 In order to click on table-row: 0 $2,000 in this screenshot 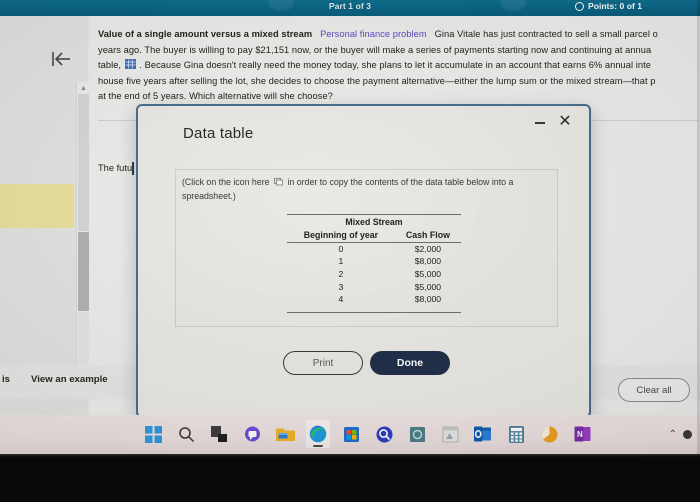, I will do `click(374, 248)`.